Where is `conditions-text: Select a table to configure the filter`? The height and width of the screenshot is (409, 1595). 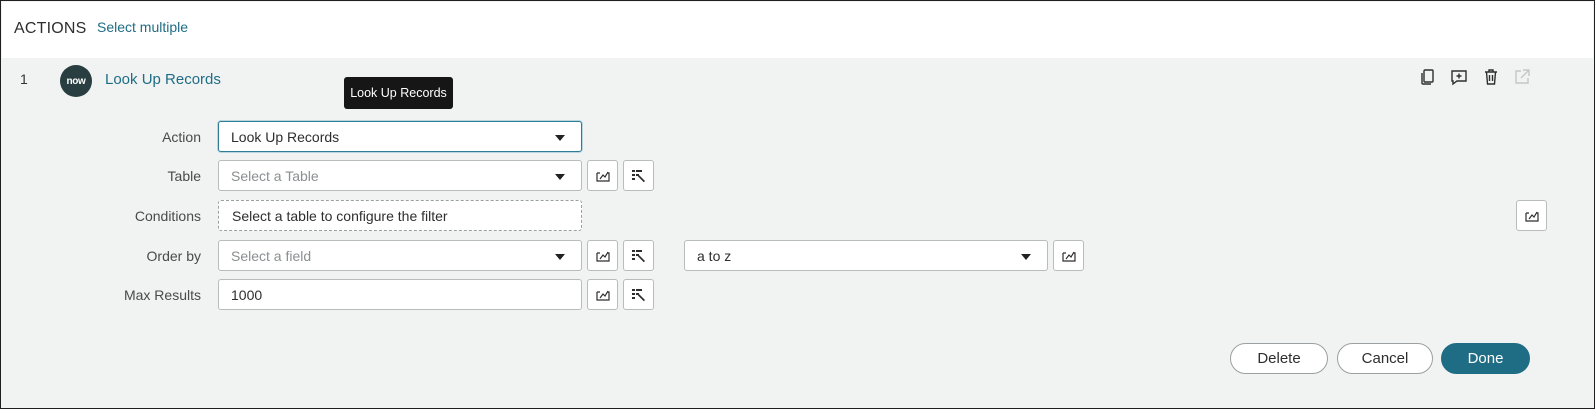 conditions-text: Select a table to configure the filter is located at coordinates (340, 215).